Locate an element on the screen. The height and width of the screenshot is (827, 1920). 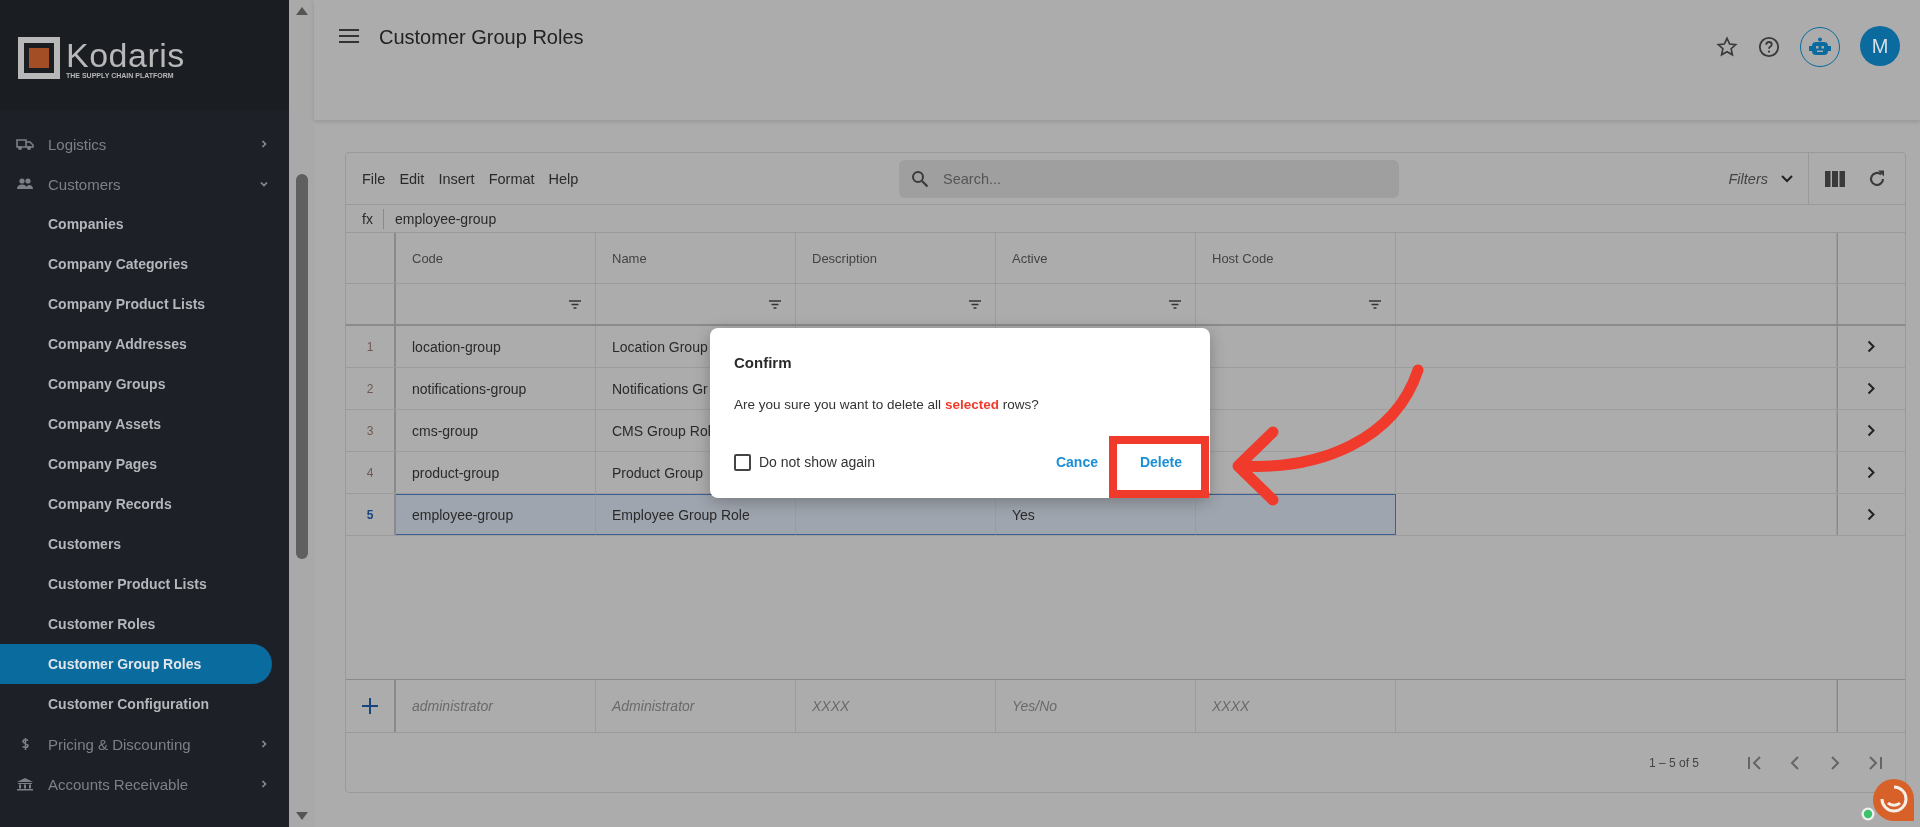
sidebar-item: Company Records is located at coordinates (136, 504).